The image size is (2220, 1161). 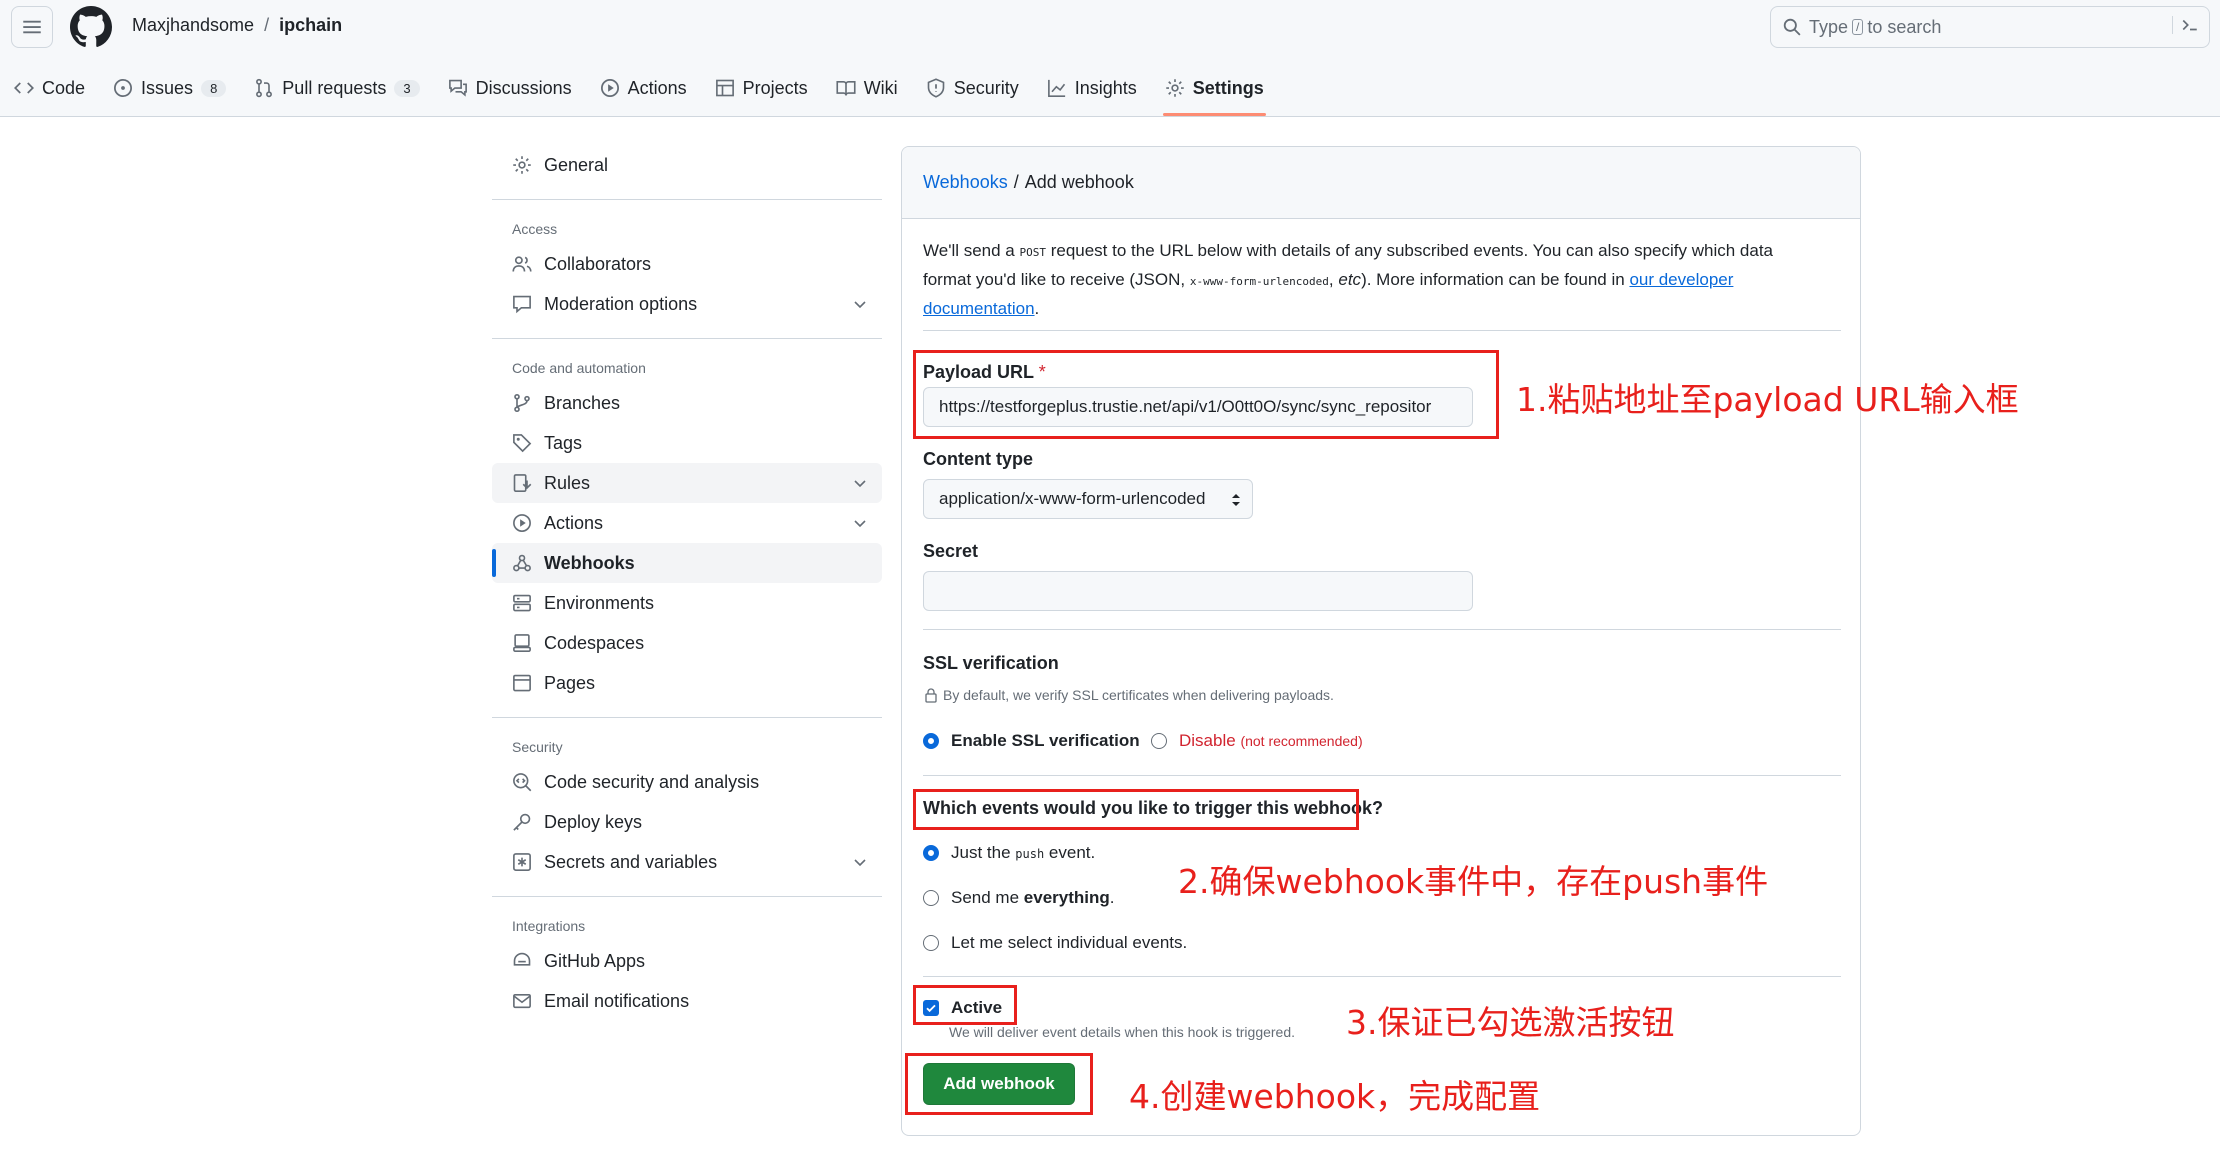 What do you see at coordinates (965, 1005) in the screenshot?
I see `annotation-box-active` at bounding box center [965, 1005].